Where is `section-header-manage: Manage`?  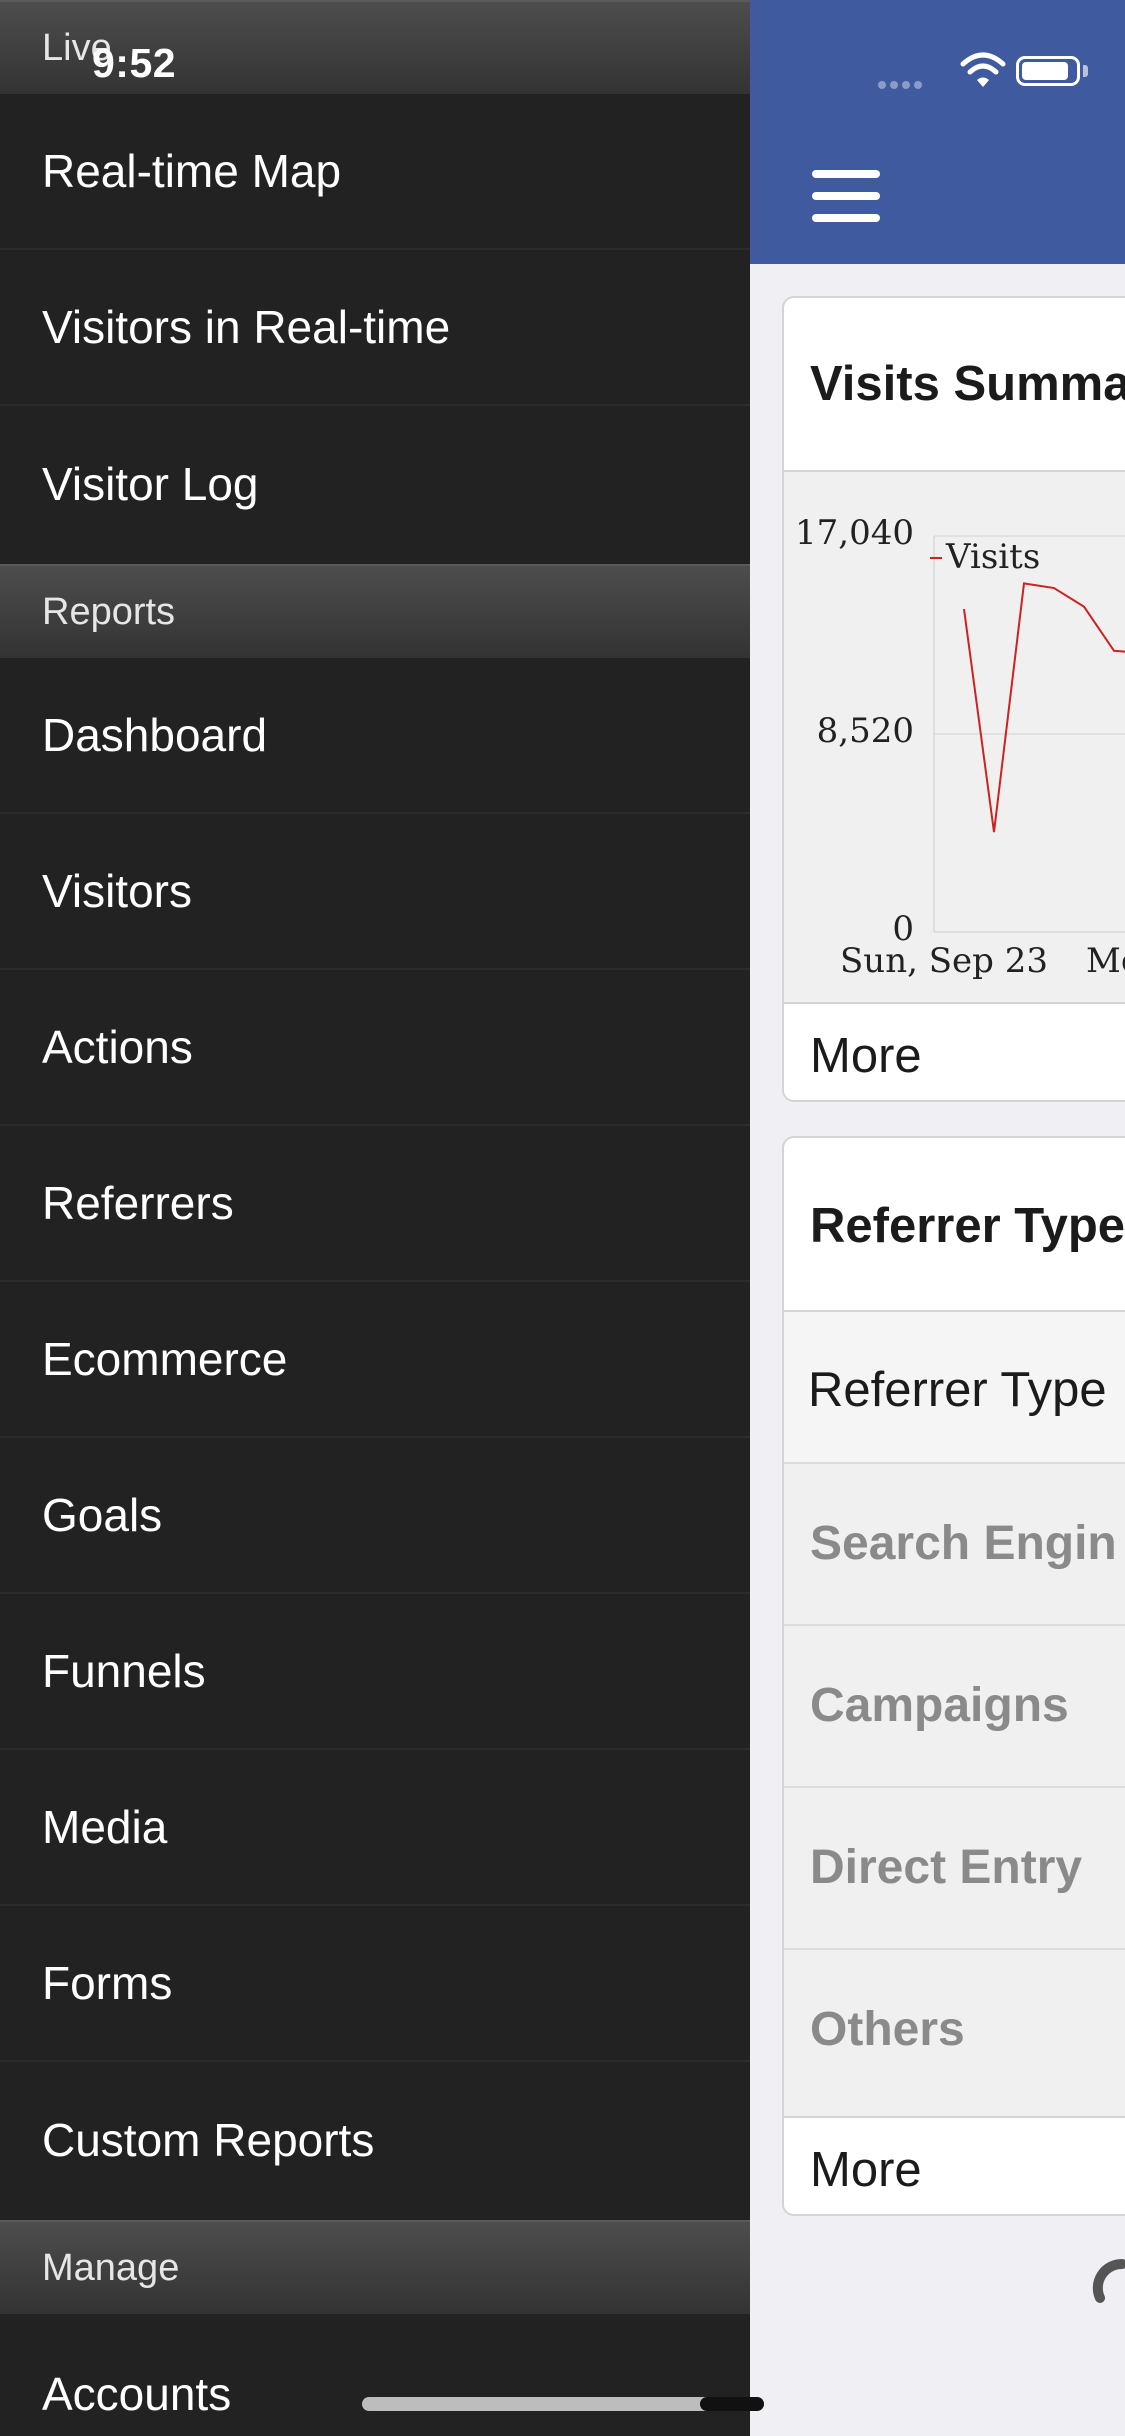 section-header-manage: Manage is located at coordinates (375, 2267).